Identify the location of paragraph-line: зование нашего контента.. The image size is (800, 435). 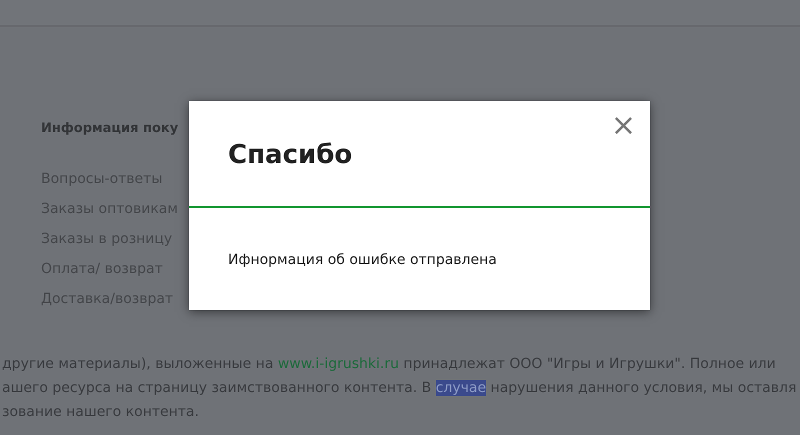
(101, 412).